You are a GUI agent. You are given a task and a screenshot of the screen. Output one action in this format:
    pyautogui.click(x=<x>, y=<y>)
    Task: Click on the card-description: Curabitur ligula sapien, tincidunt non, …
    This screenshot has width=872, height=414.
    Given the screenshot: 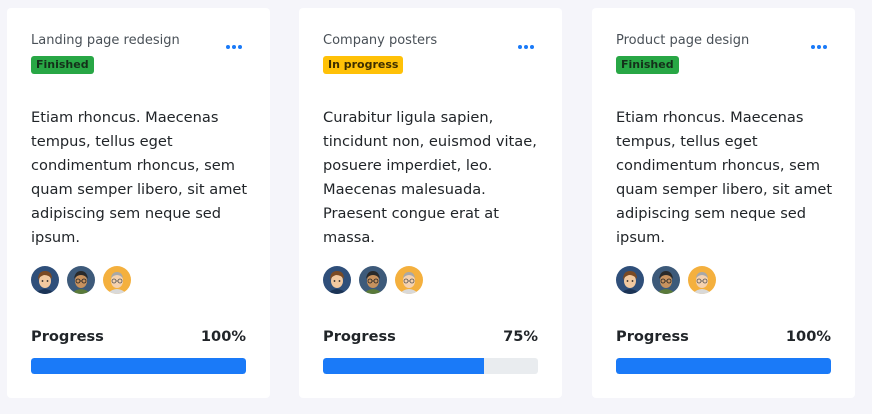 What is the action you would take?
    pyautogui.click(x=430, y=177)
    